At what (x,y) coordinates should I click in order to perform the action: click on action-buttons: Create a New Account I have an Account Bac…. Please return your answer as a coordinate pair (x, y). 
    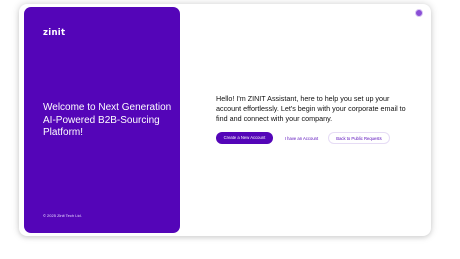
    Looking at the image, I should click on (303, 139).